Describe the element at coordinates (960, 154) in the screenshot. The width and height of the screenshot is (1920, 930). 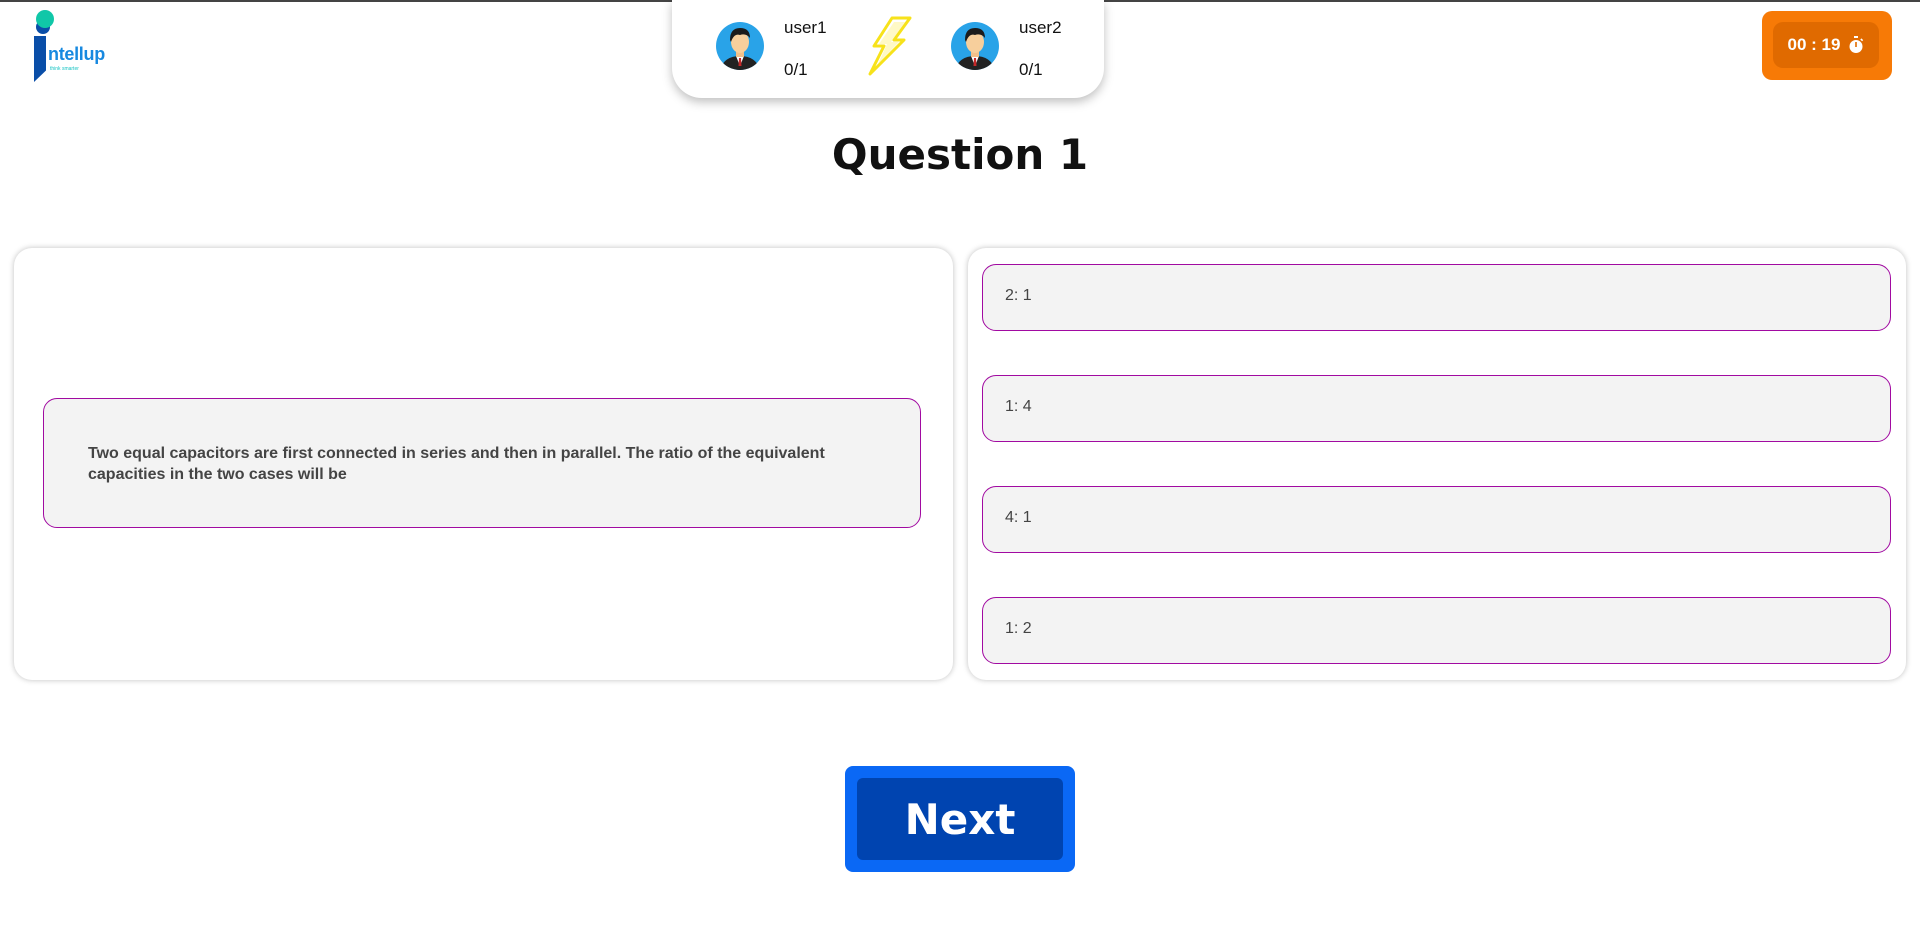
I see `question-title: Question 1` at that location.